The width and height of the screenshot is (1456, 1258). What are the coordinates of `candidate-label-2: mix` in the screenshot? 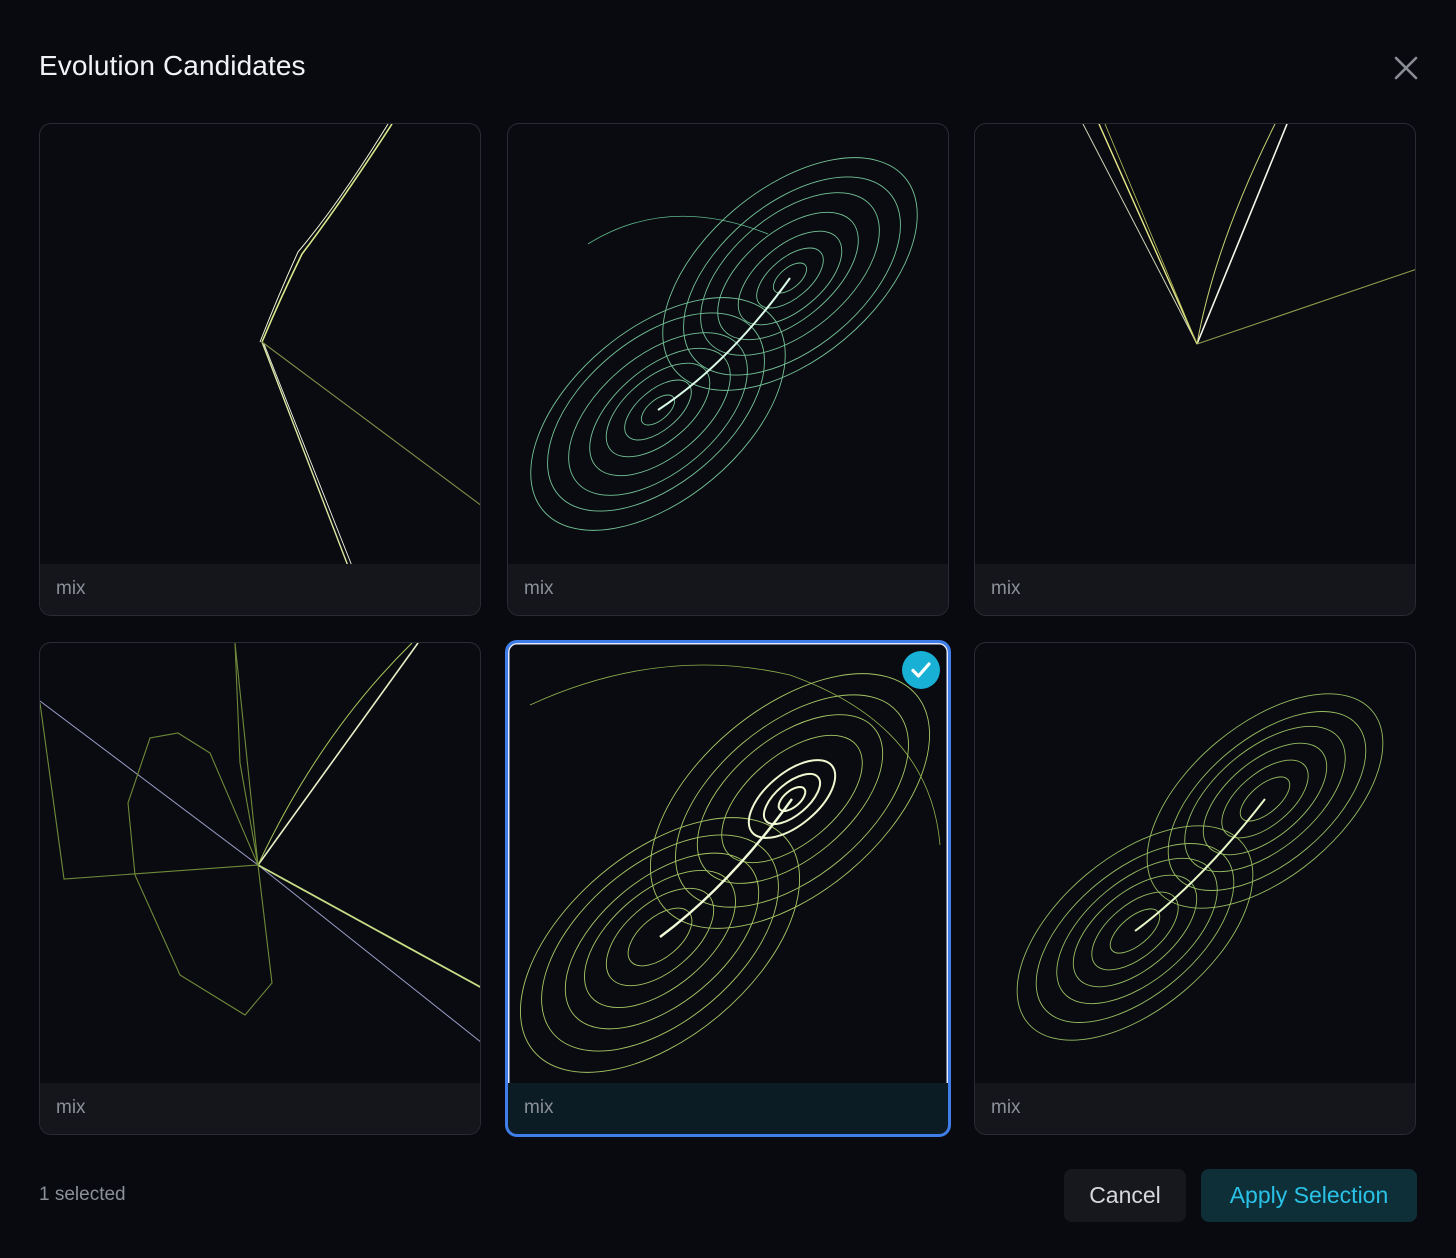 It's located at (539, 588).